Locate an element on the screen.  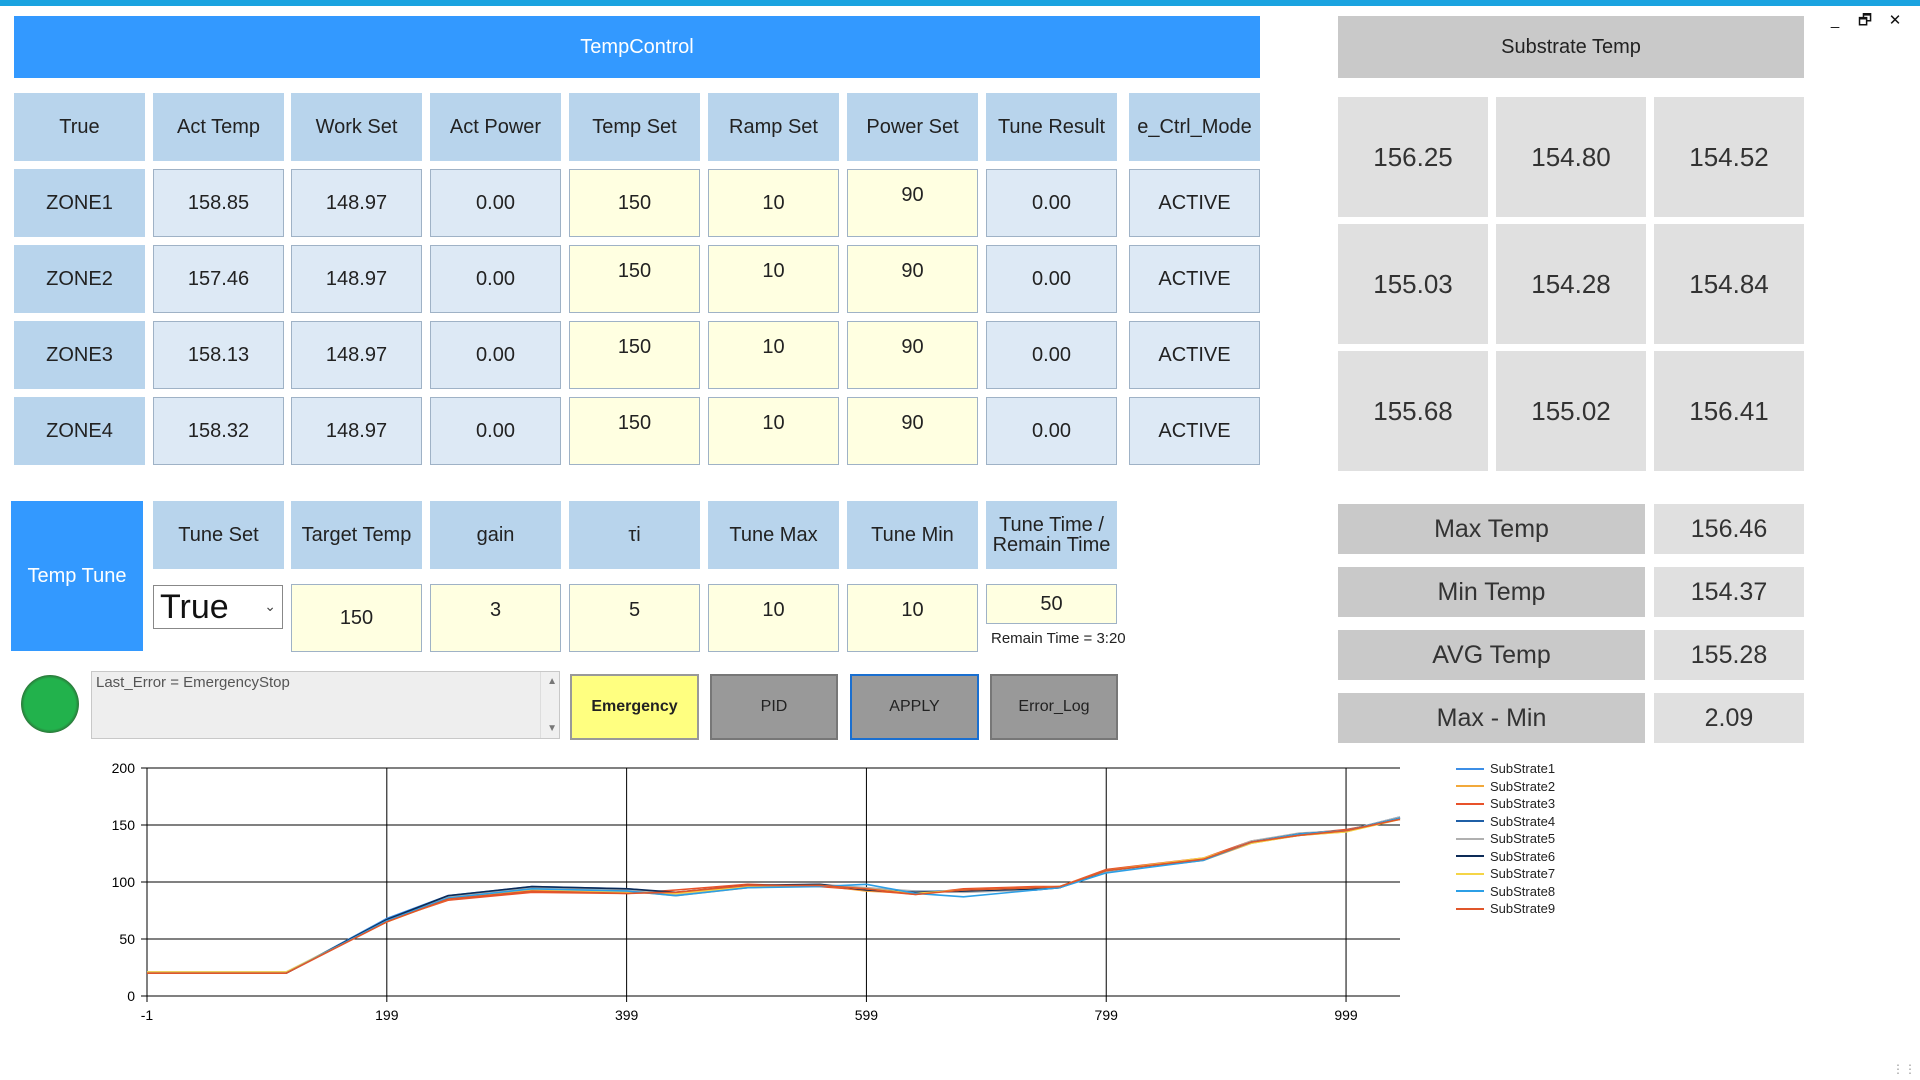
tune-header-gain: gain is located at coordinates (495, 535).